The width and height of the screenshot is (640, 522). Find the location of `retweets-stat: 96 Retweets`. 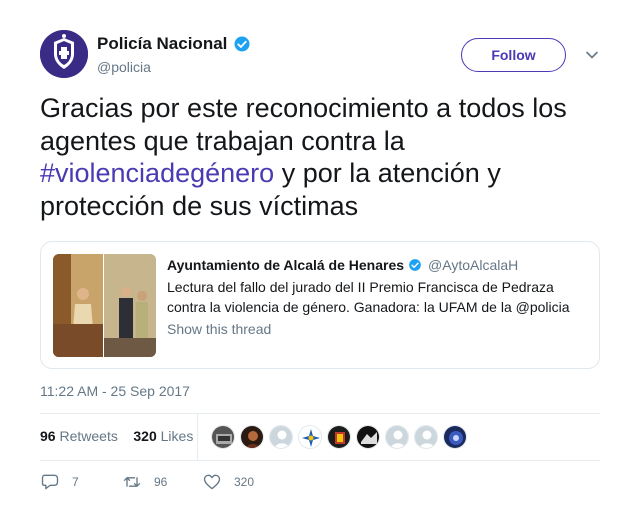

retweets-stat: 96 Retweets is located at coordinates (79, 436).